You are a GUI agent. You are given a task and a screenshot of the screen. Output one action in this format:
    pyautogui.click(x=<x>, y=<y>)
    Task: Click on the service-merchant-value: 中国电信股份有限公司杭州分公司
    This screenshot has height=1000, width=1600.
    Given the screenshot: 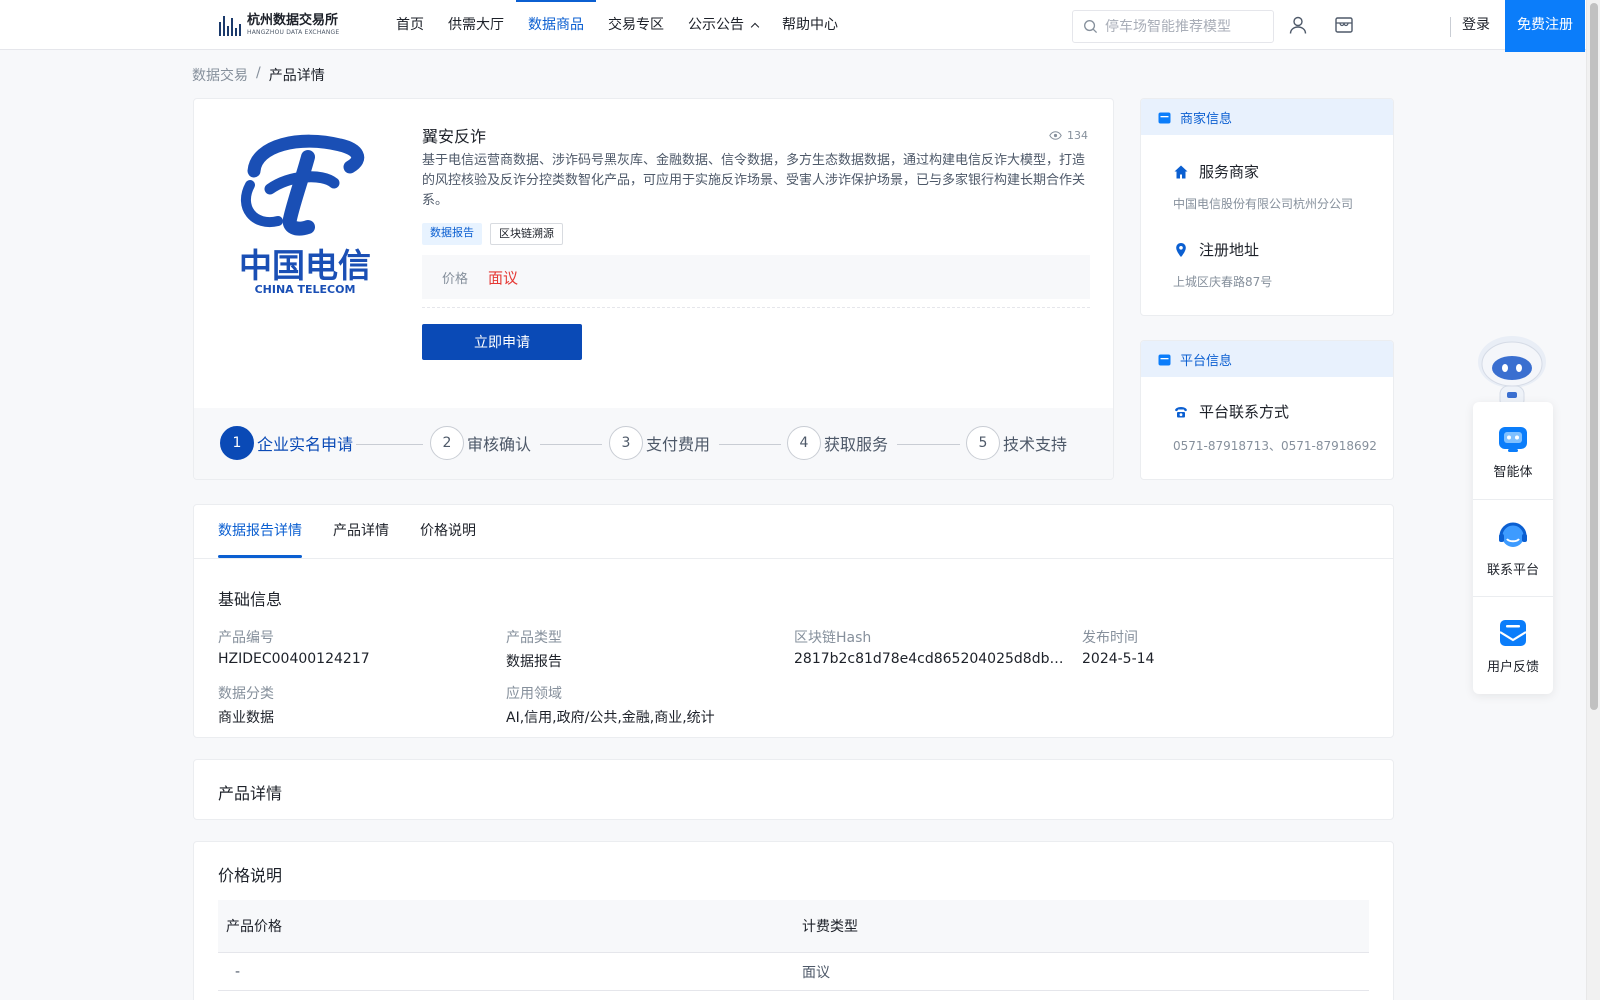 What is the action you would take?
    pyautogui.click(x=1263, y=204)
    